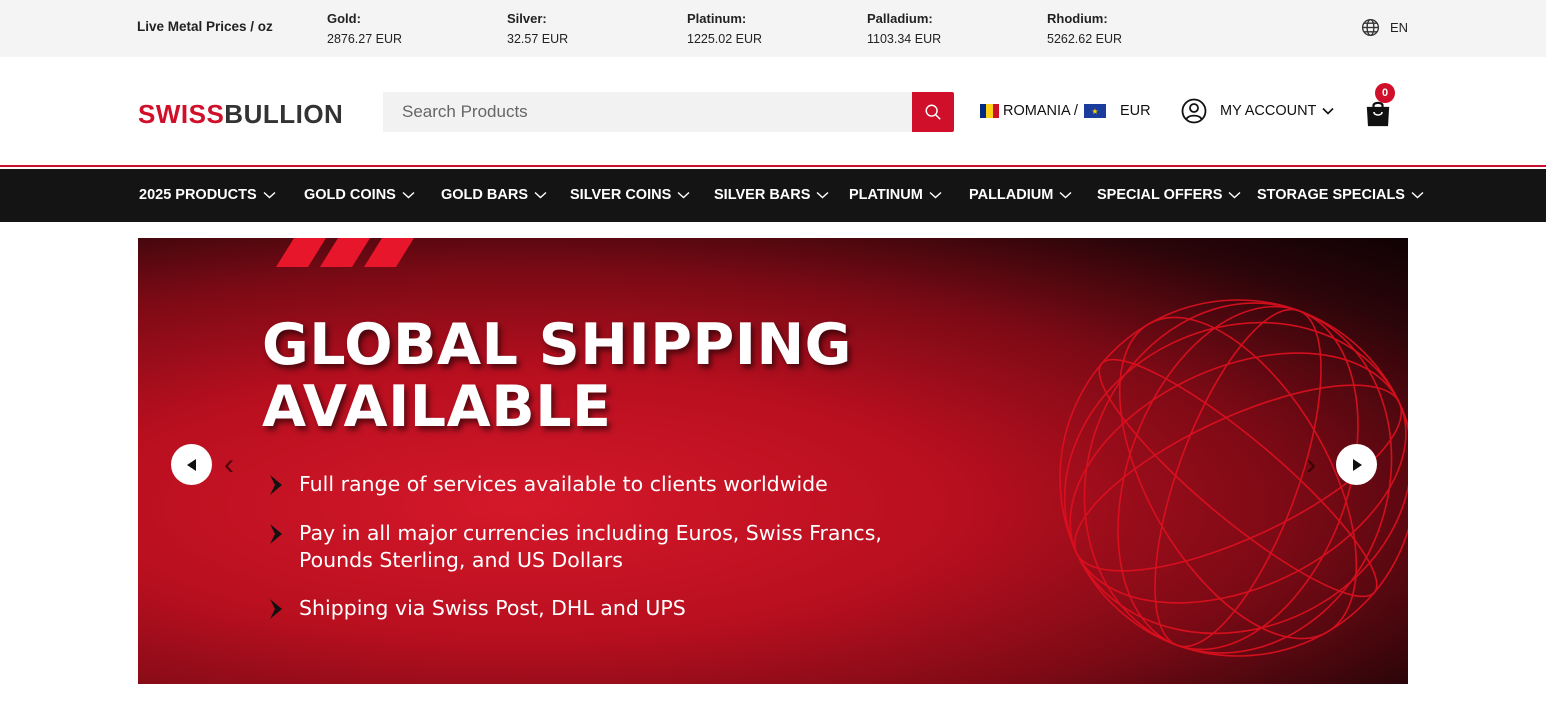  I want to click on my-account-menu: MY ACCOUNT, so click(1257, 111).